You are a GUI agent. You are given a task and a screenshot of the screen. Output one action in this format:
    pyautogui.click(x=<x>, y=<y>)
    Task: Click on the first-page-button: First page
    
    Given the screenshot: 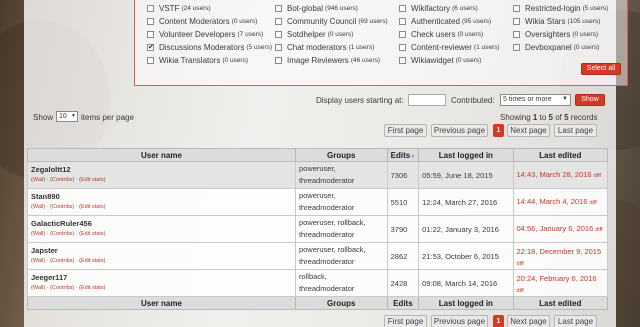 What is the action you would take?
    pyautogui.click(x=405, y=130)
    